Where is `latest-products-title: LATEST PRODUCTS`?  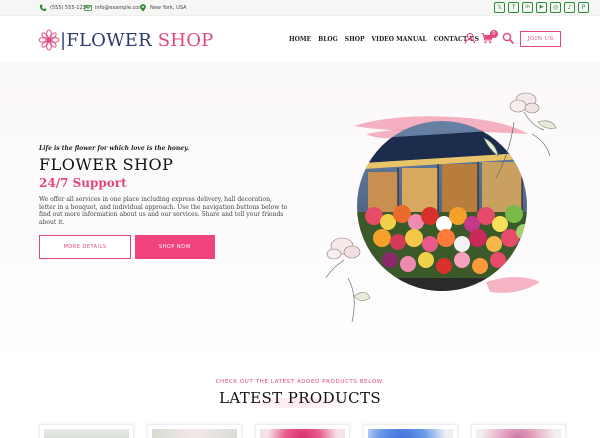
latest-products-title: LATEST PRODUCTS is located at coordinates (300, 398).